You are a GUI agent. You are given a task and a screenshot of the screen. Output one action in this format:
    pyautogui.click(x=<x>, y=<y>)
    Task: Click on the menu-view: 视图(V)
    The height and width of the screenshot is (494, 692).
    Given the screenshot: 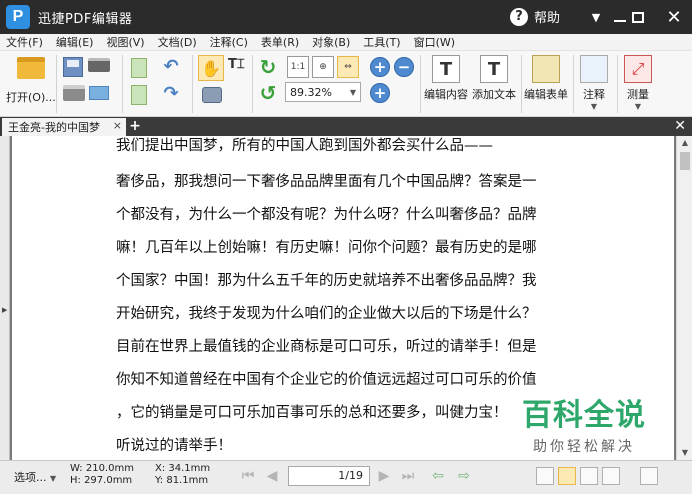 What is the action you would take?
    pyautogui.click(x=125, y=42)
    